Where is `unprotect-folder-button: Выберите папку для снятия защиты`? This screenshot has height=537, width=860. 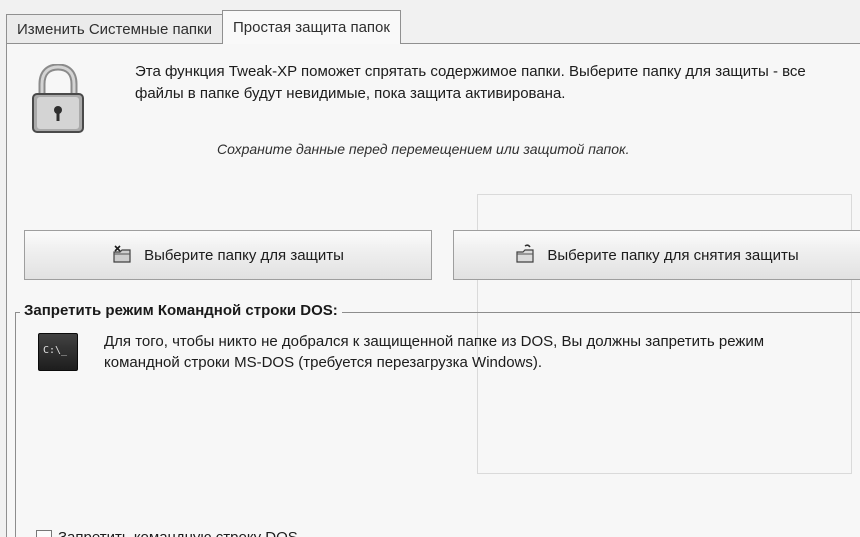
unprotect-folder-button: Выберите папку для снятия защиты is located at coordinates (656, 255).